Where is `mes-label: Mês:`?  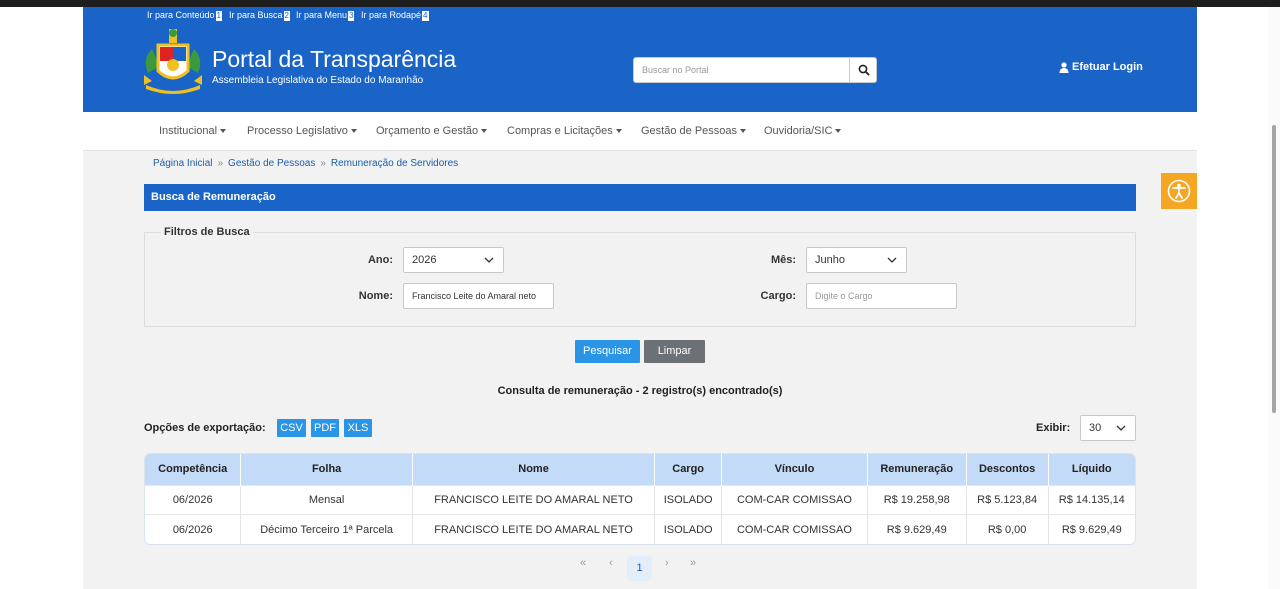 mes-label: Mês: is located at coordinates (783, 260).